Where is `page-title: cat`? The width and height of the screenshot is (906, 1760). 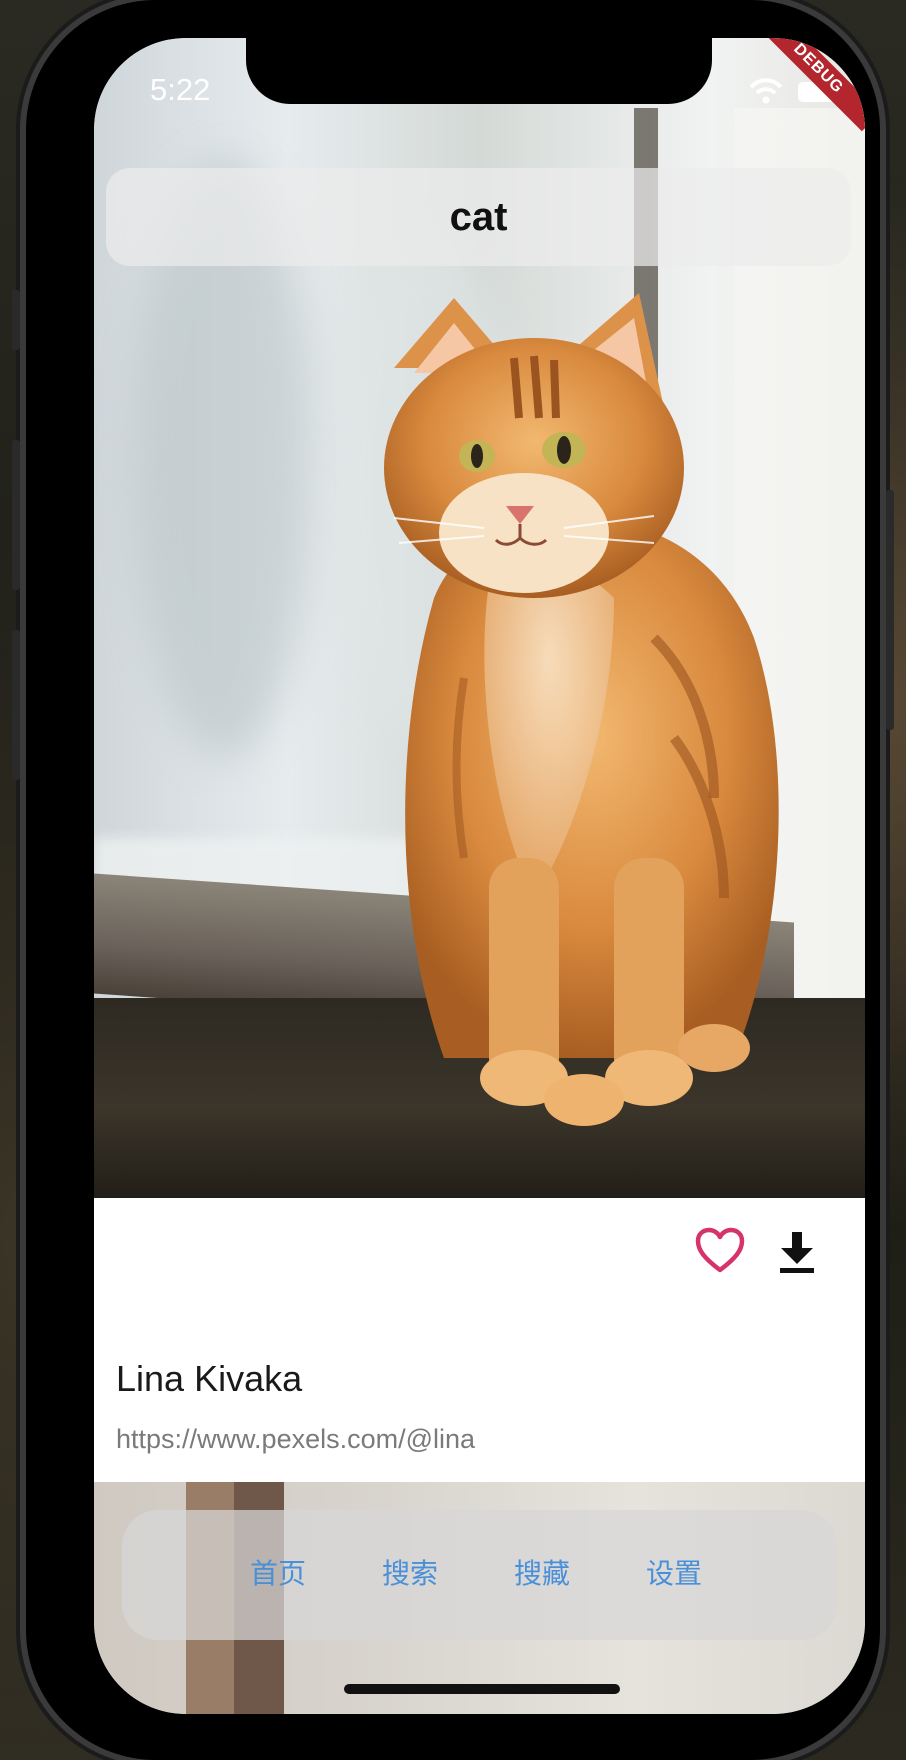 page-title: cat is located at coordinates (478, 216).